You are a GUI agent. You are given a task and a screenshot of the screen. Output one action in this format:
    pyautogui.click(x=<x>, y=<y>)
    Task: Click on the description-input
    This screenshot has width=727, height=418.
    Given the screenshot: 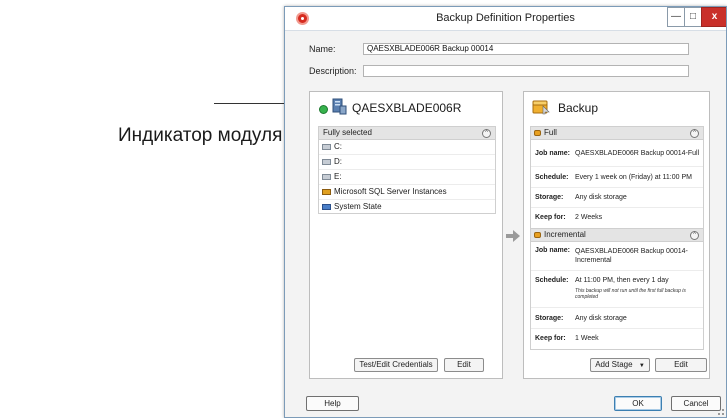 What is the action you would take?
    pyautogui.click(x=526, y=71)
    